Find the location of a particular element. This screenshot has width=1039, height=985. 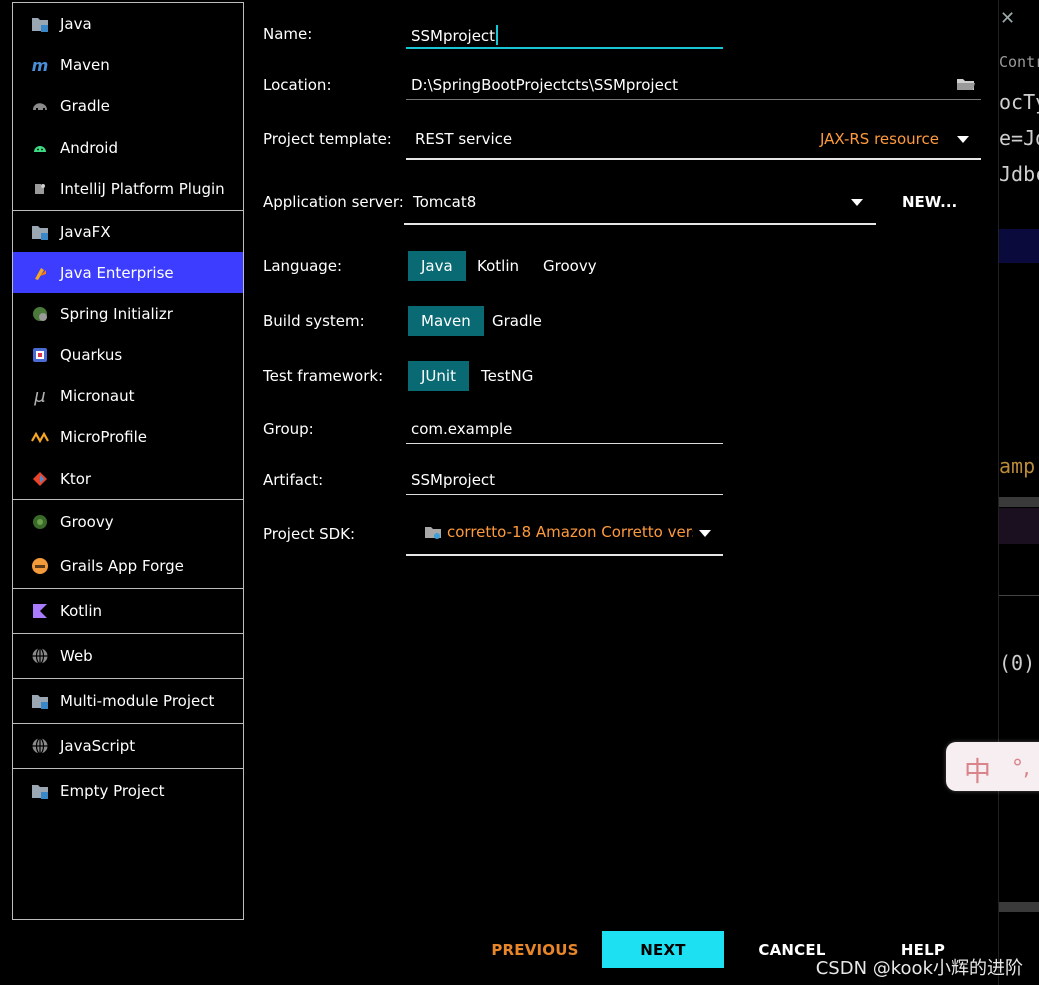

template-underline is located at coordinates (693, 159).